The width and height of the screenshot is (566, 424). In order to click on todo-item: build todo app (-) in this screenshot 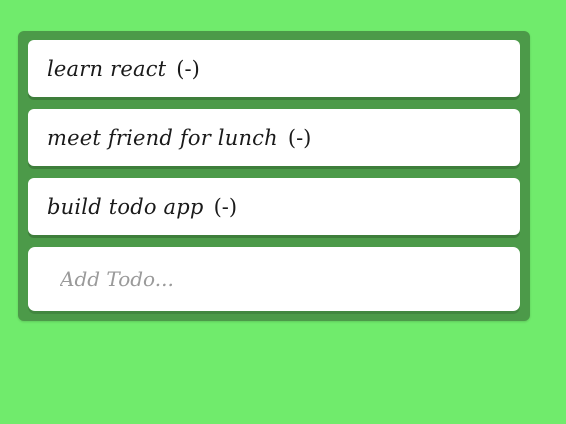, I will do `click(274, 206)`.